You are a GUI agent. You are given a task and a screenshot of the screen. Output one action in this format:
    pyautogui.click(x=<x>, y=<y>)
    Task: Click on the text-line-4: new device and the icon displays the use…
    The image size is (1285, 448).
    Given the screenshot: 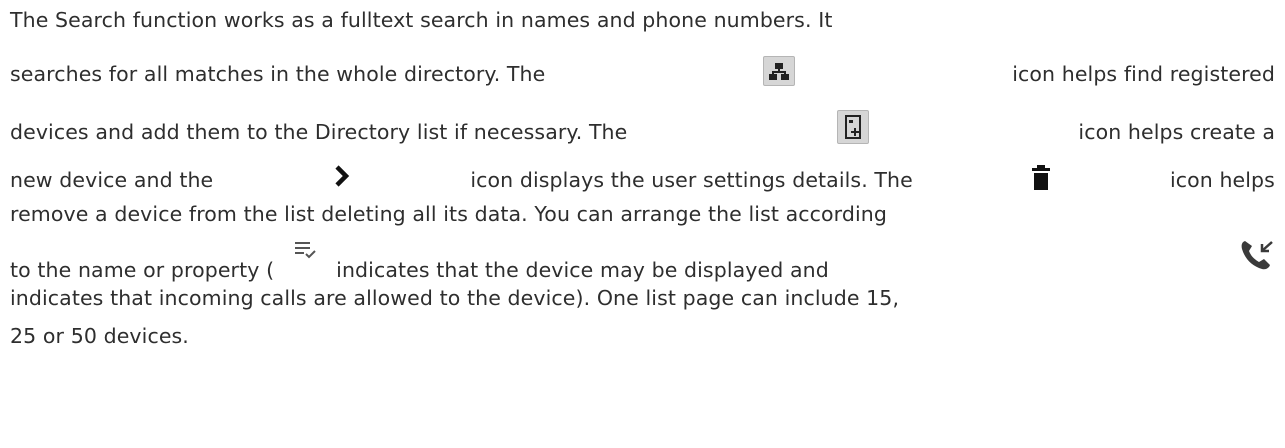 What is the action you would take?
    pyautogui.click(x=642, y=177)
    